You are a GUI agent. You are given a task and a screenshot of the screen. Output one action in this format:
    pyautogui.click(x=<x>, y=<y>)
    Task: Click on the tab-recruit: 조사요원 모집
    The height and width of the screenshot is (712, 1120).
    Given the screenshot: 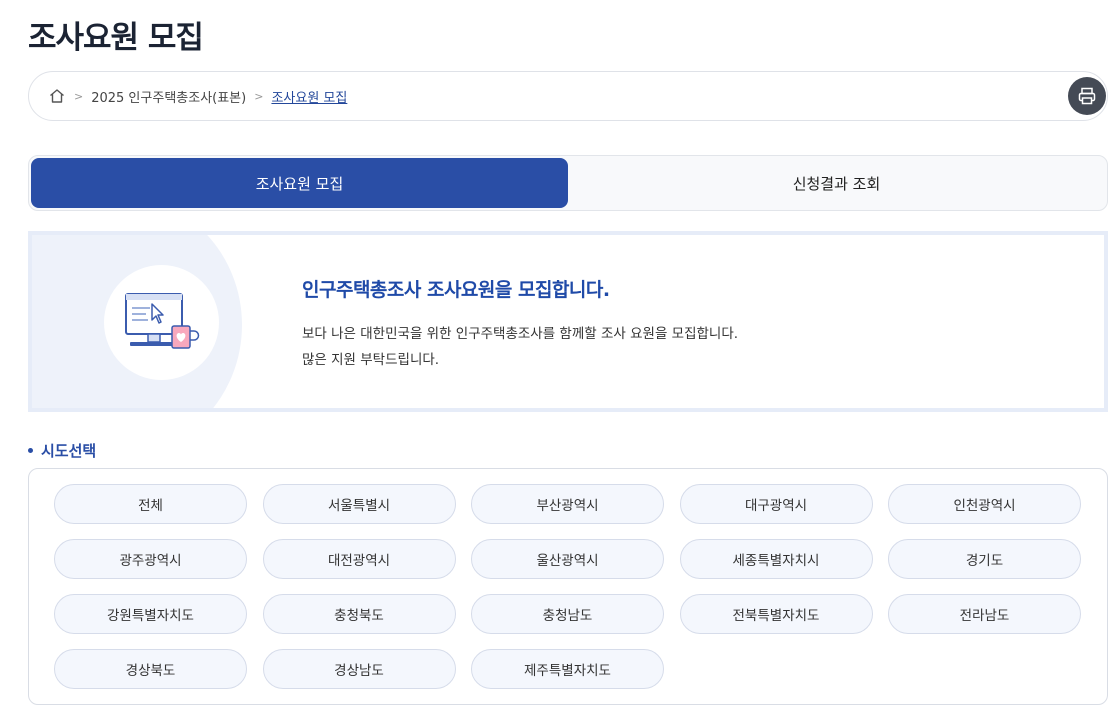 What is the action you would take?
    pyautogui.click(x=299, y=183)
    